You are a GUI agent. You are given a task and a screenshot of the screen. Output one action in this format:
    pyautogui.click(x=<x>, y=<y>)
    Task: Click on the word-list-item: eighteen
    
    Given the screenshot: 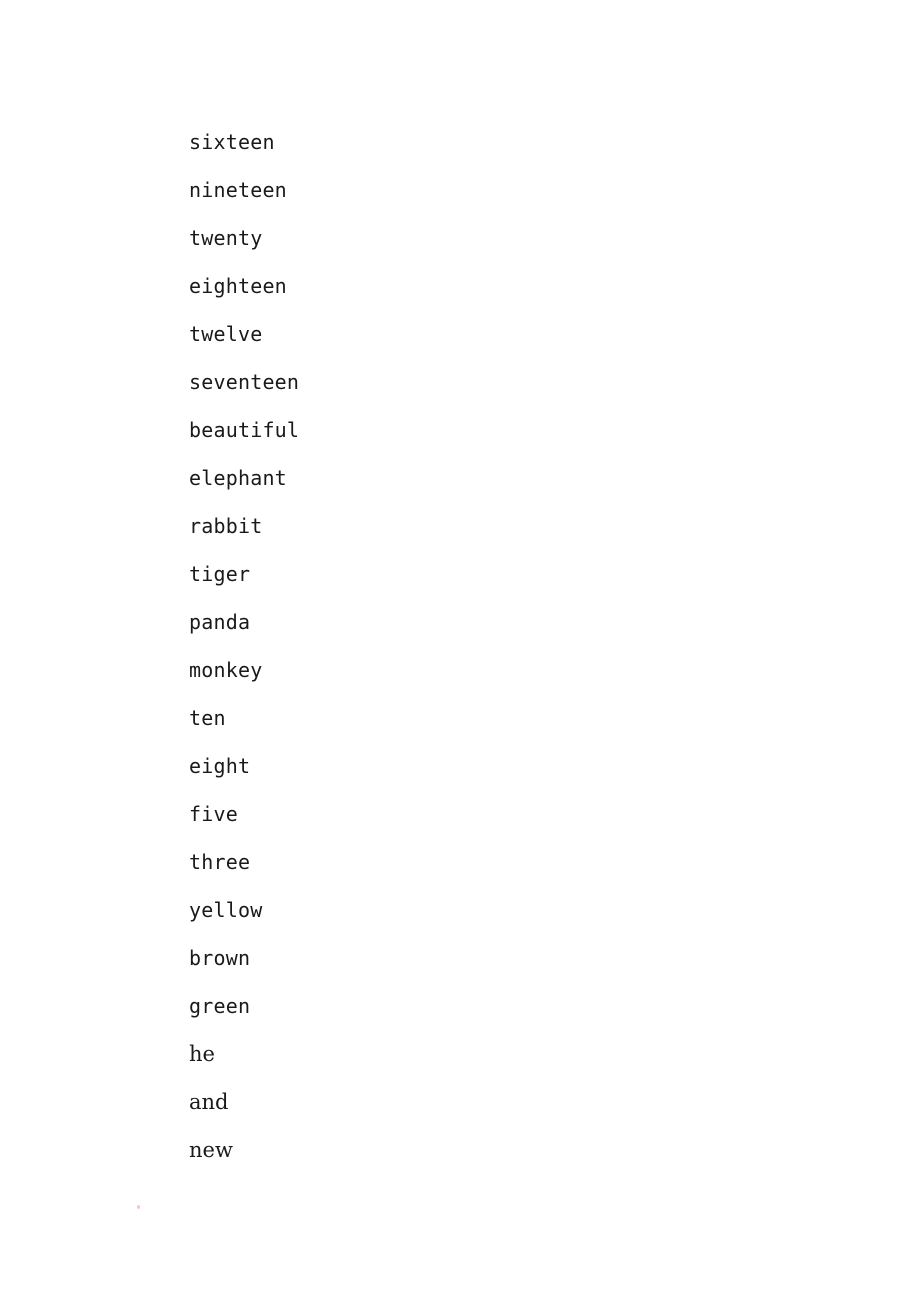 What is the action you would take?
    pyautogui.click(x=238, y=286)
    